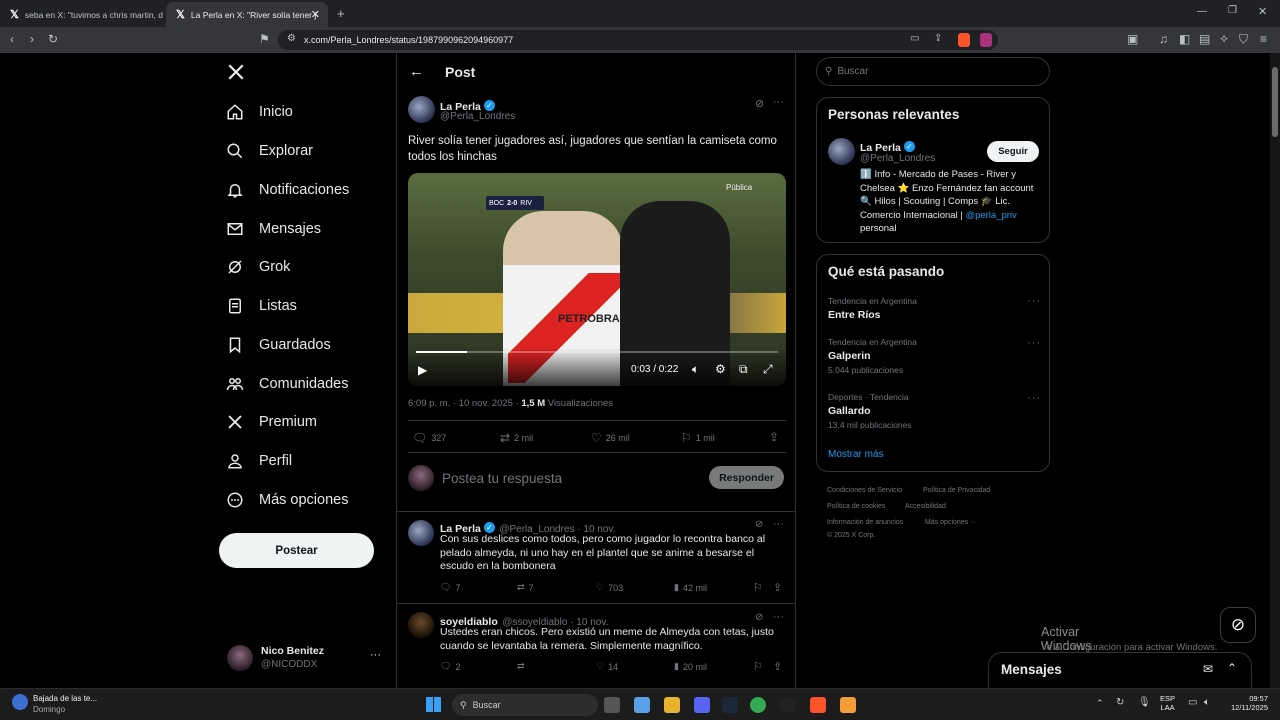 This screenshot has width=1280, height=720. What do you see at coordinates (1202, 11) in the screenshot?
I see `minimize-icon: —` at bounding box center [1202, 11].